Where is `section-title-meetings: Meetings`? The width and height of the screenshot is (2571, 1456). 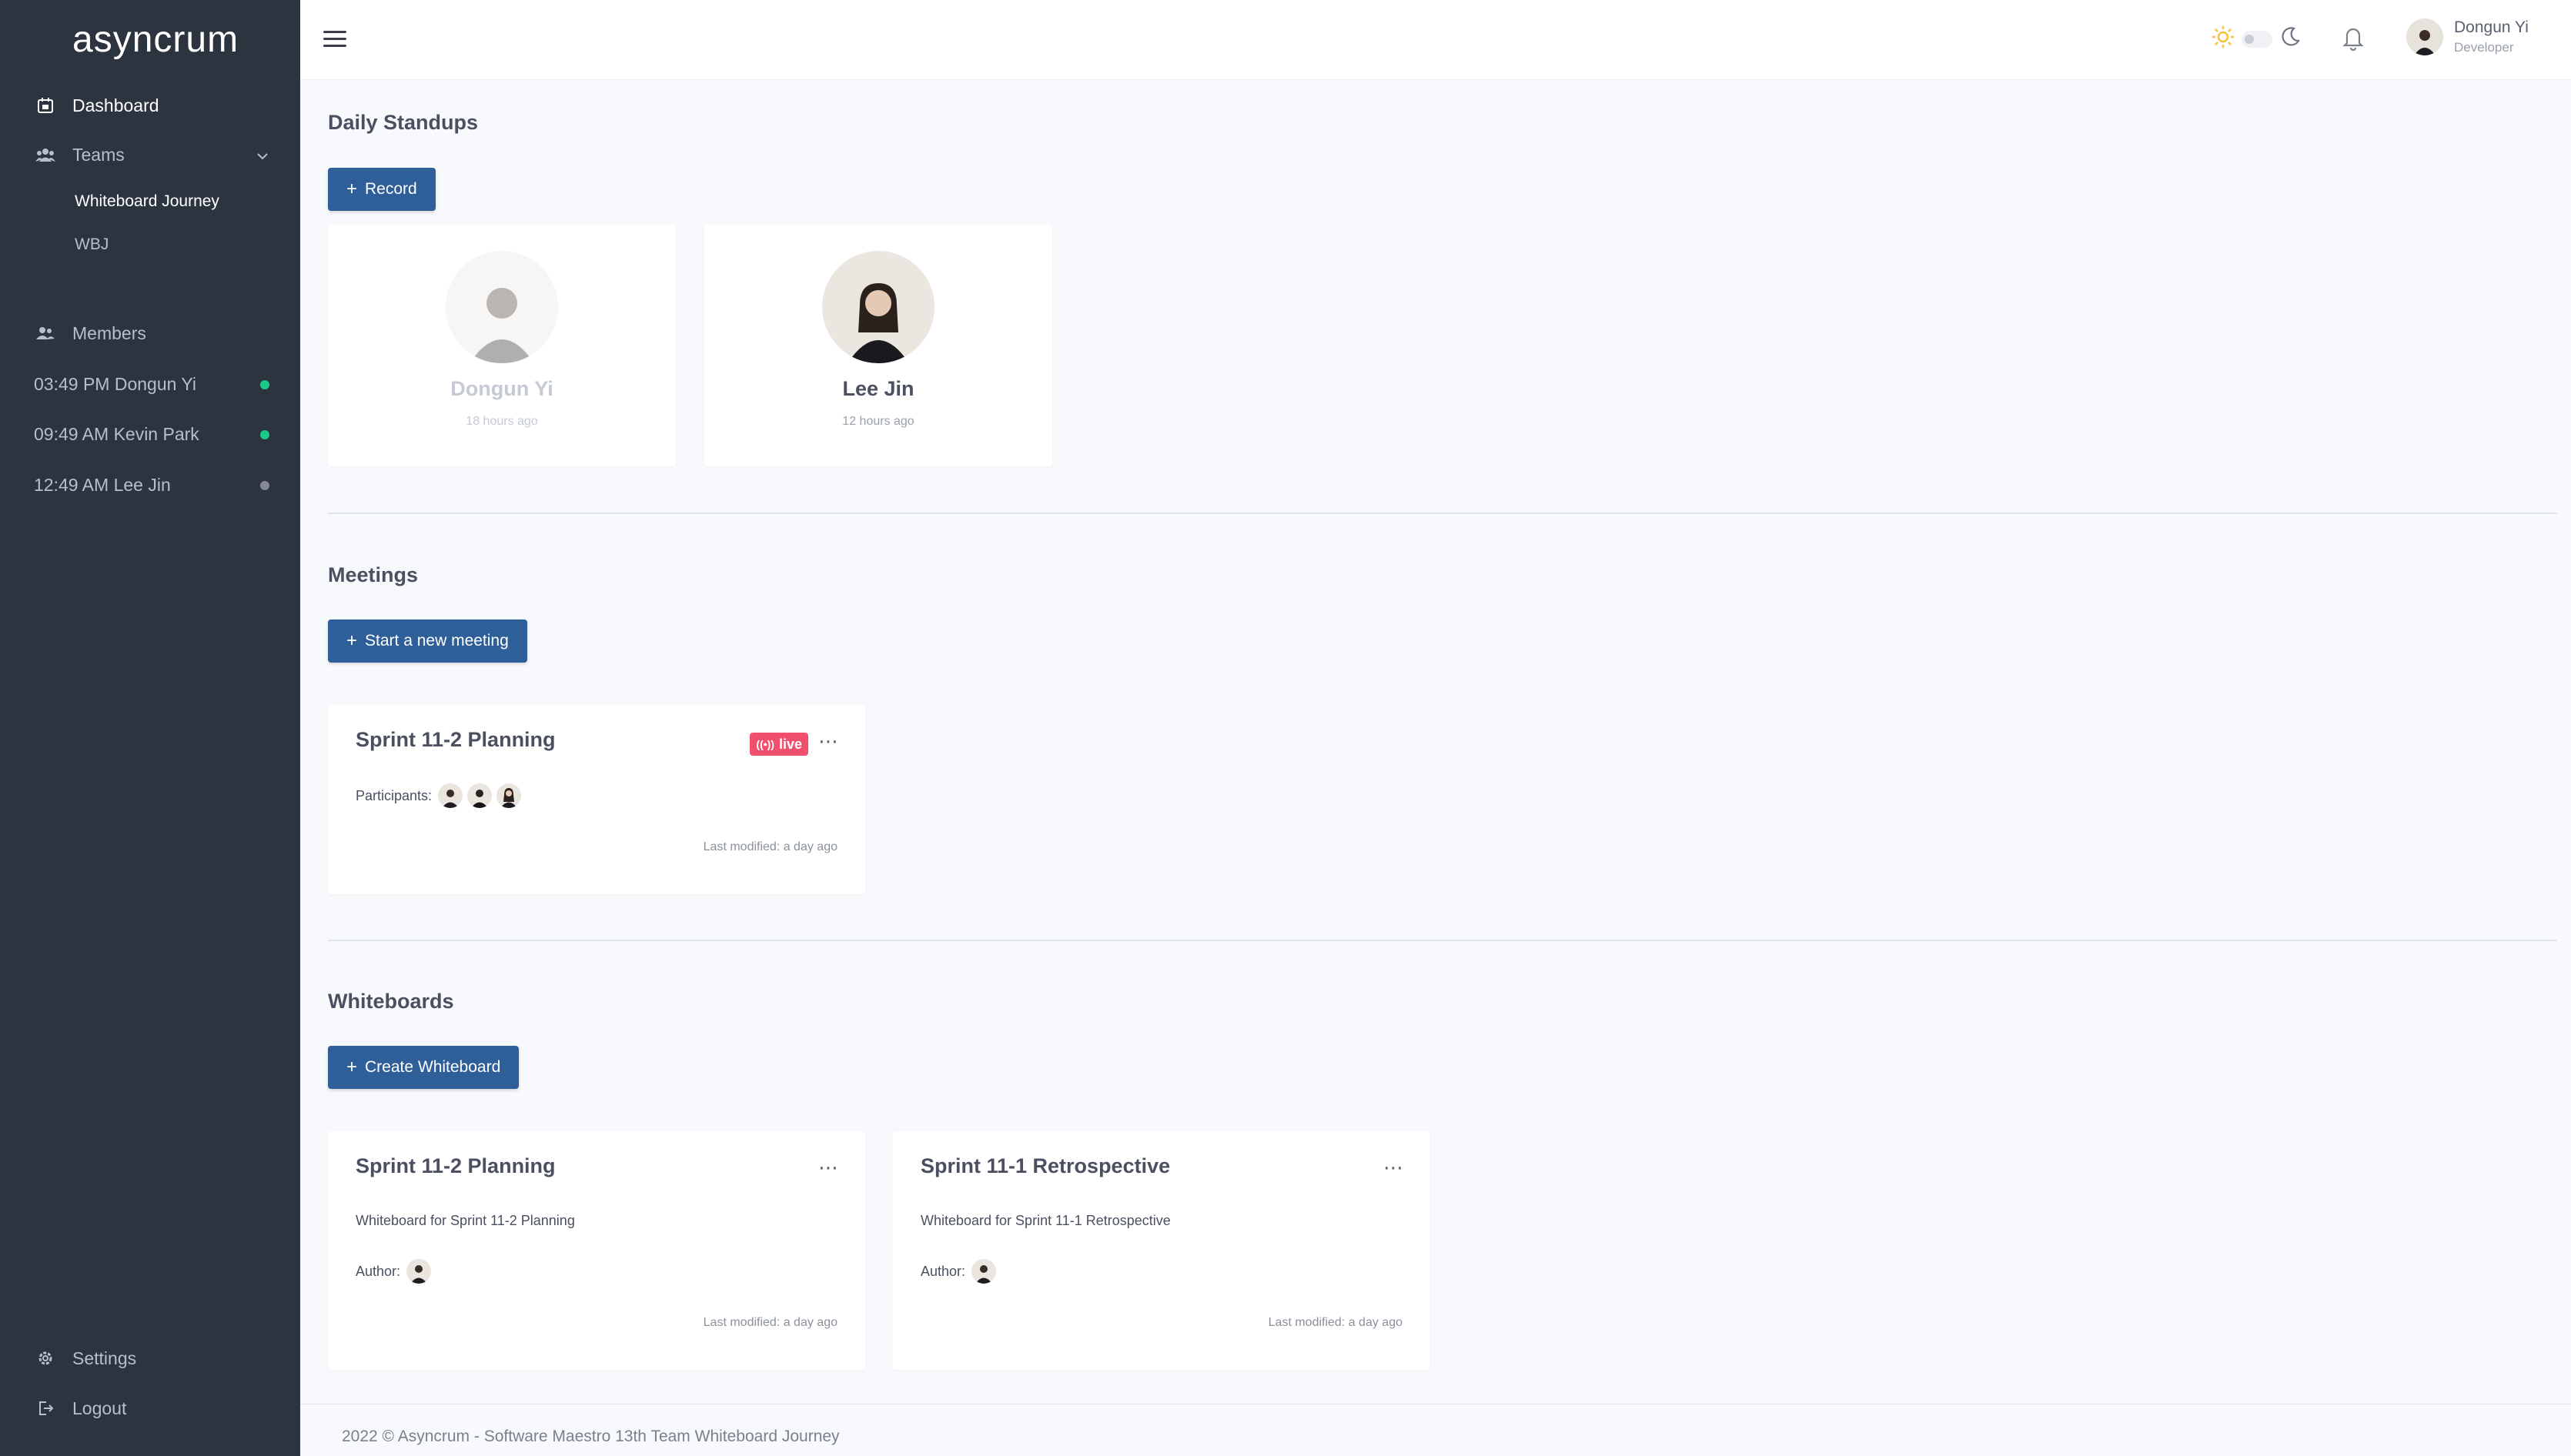
section-title-meetings: Meetings is located at coordinates (373, 575).